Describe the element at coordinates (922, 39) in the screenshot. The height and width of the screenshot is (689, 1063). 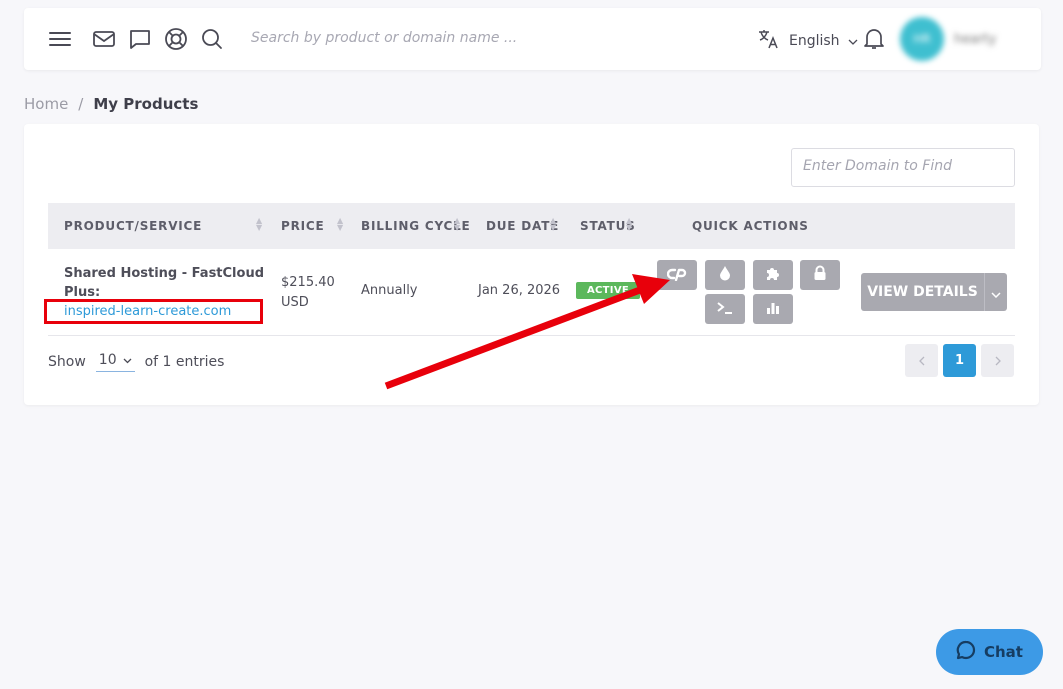
I see `avatar: HR` at that location.